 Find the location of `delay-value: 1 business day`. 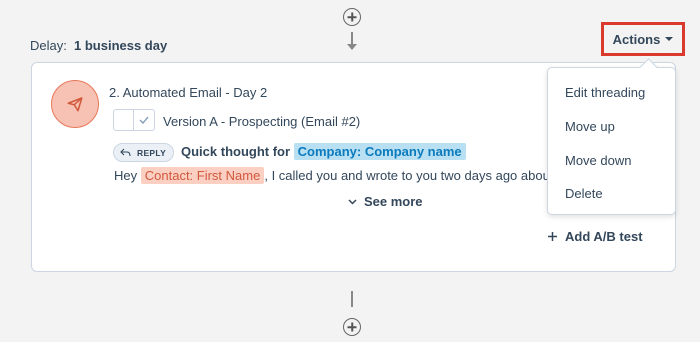

delay-value: 1 business day is located at coordinates (121, 45).